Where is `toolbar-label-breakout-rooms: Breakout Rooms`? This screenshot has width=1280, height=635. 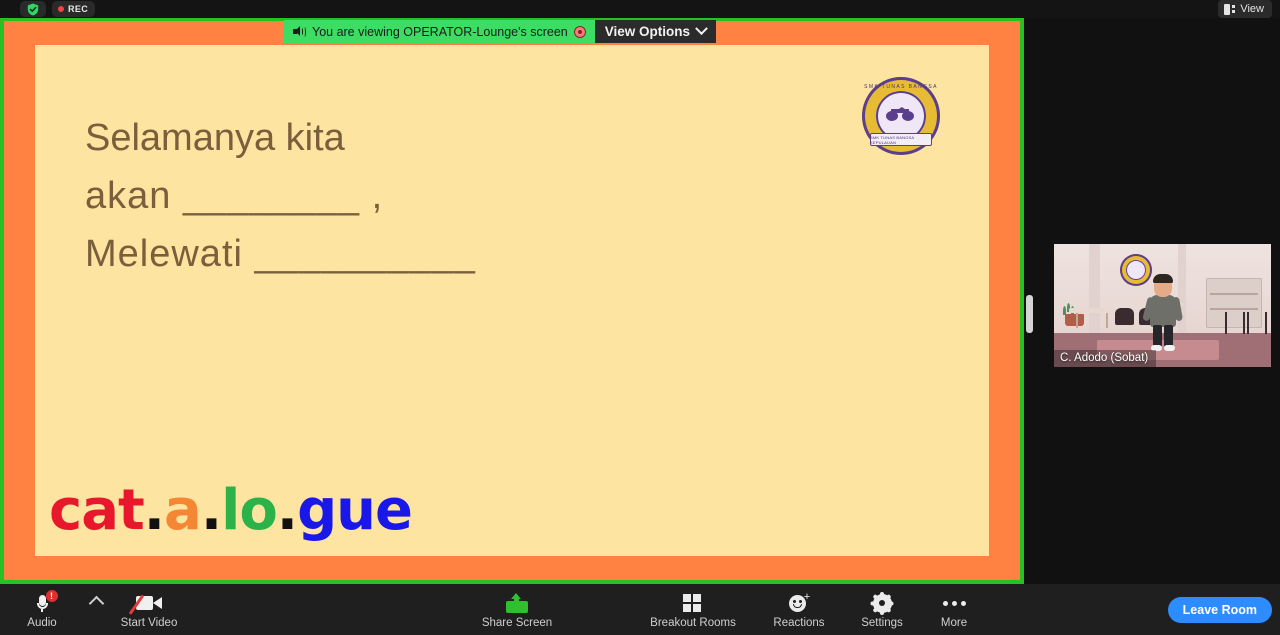 toolbar-label-breakout-rooms: Breakout Rooms is located at coordinates (693, 623).